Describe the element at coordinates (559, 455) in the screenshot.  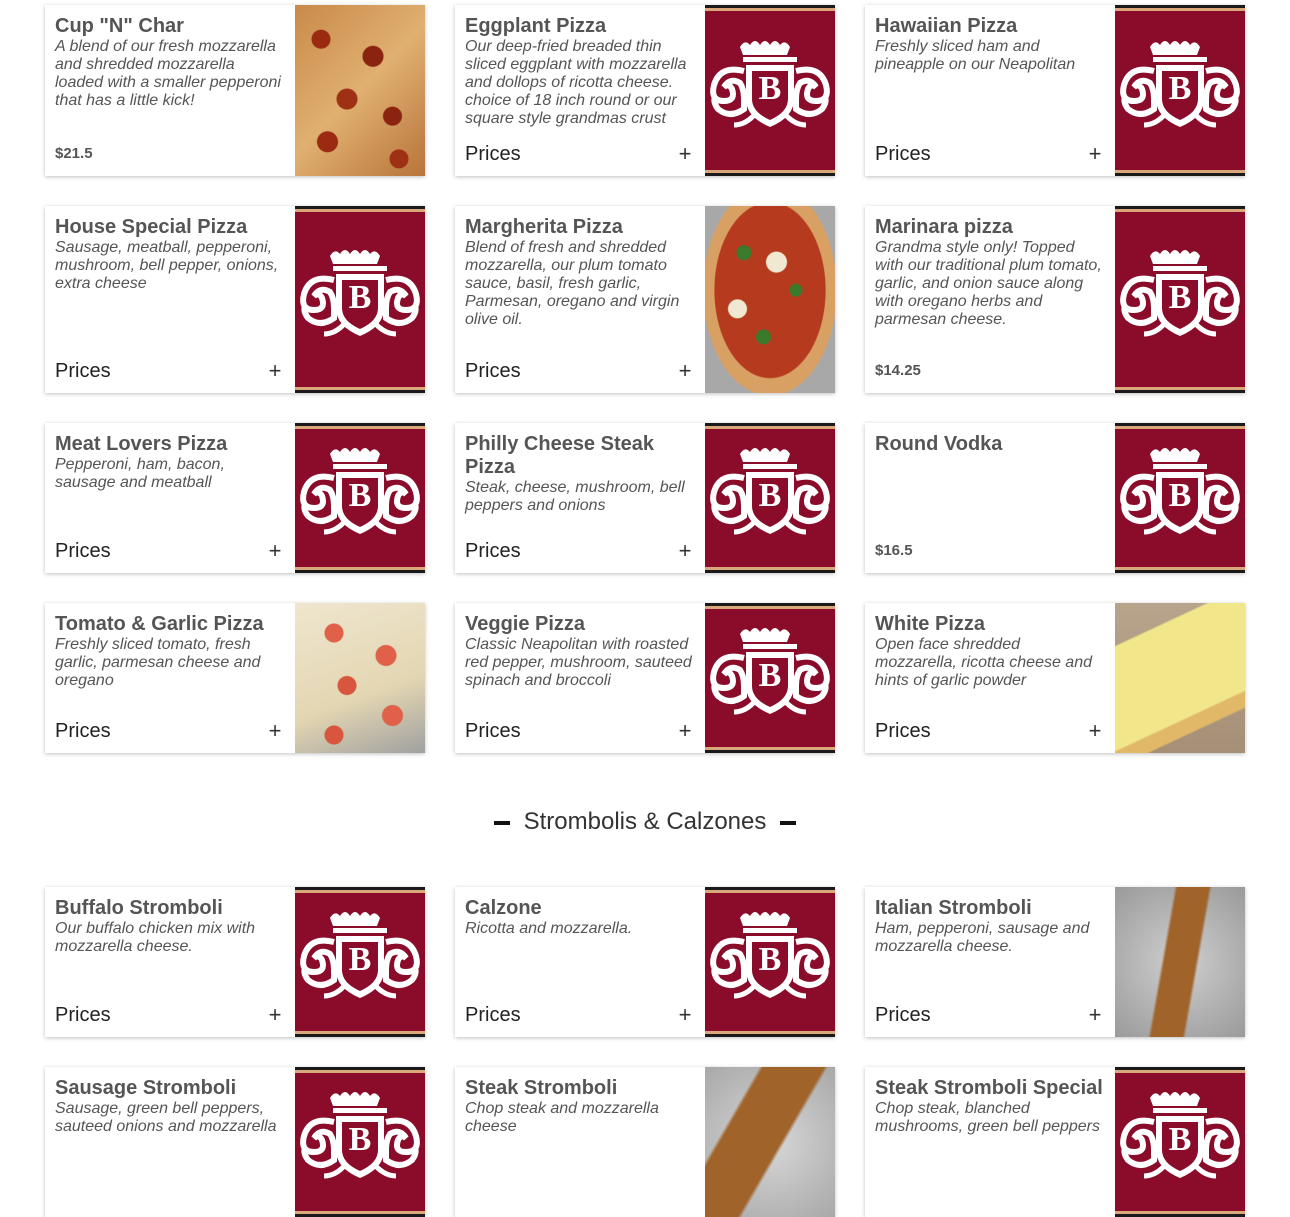
I see `item-title: Philly Cheese Steak Pizza` at that location.